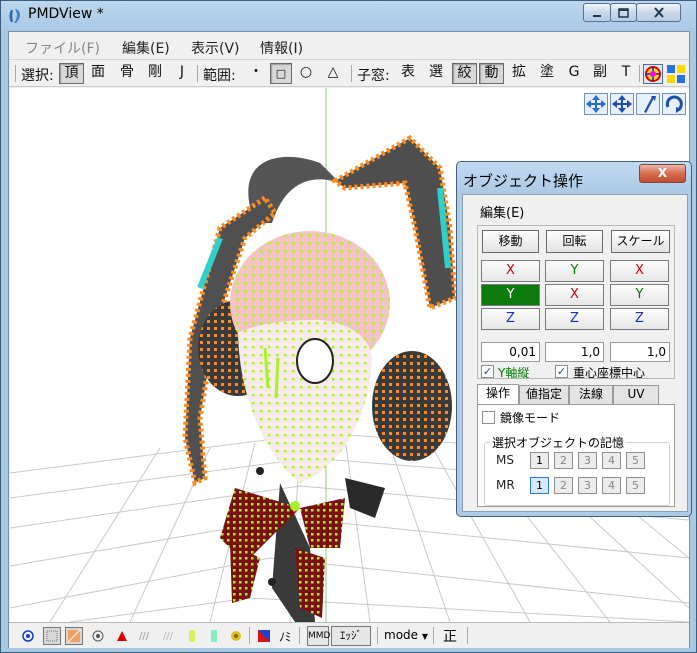 The image size is (697, 653). Describe the element at coordinates (349, 46) in the screenshot. I see `menu-bar: ファイル(F) 編集(E) 表示(V) 情報(I)` at that location.